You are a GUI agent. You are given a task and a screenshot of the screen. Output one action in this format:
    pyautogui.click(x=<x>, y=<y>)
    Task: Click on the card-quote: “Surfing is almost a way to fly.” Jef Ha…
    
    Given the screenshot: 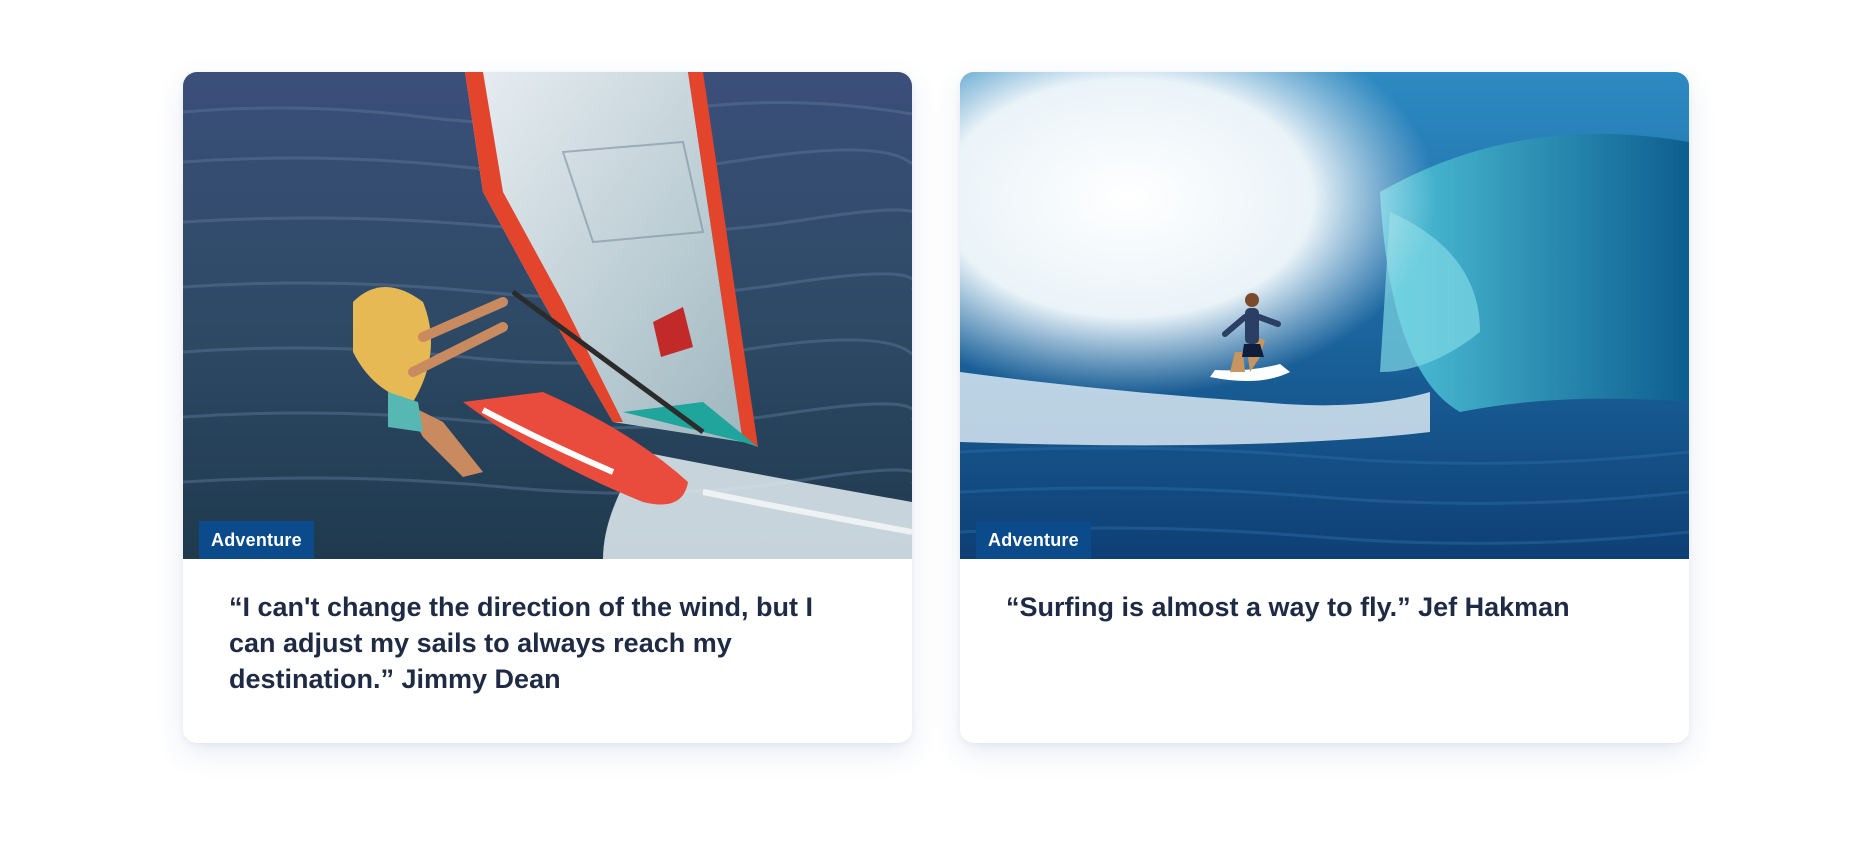 What is the action you would take?
    pyautogui.click(x=1324, y=607)
    